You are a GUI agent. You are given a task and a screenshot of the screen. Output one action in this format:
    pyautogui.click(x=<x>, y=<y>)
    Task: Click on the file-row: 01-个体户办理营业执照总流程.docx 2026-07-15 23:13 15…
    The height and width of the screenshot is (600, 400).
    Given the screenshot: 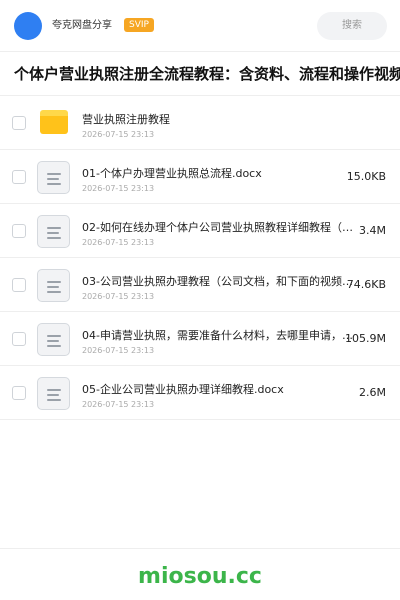 What is the action you would take?
    pyautogui.click(x=200, y=177)
    